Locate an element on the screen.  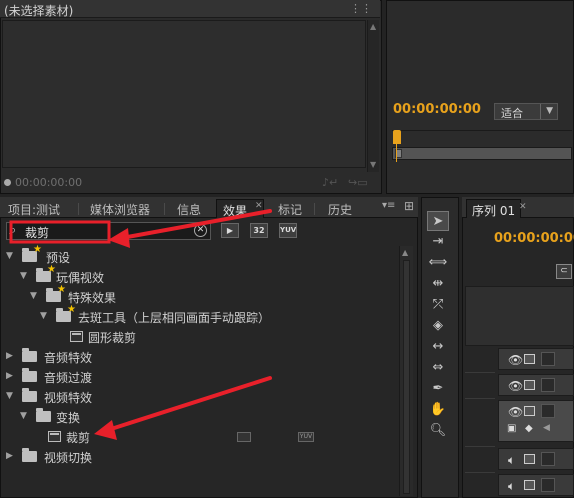
selection-tool-icon: ➤ is located at coordinates (438, 221).